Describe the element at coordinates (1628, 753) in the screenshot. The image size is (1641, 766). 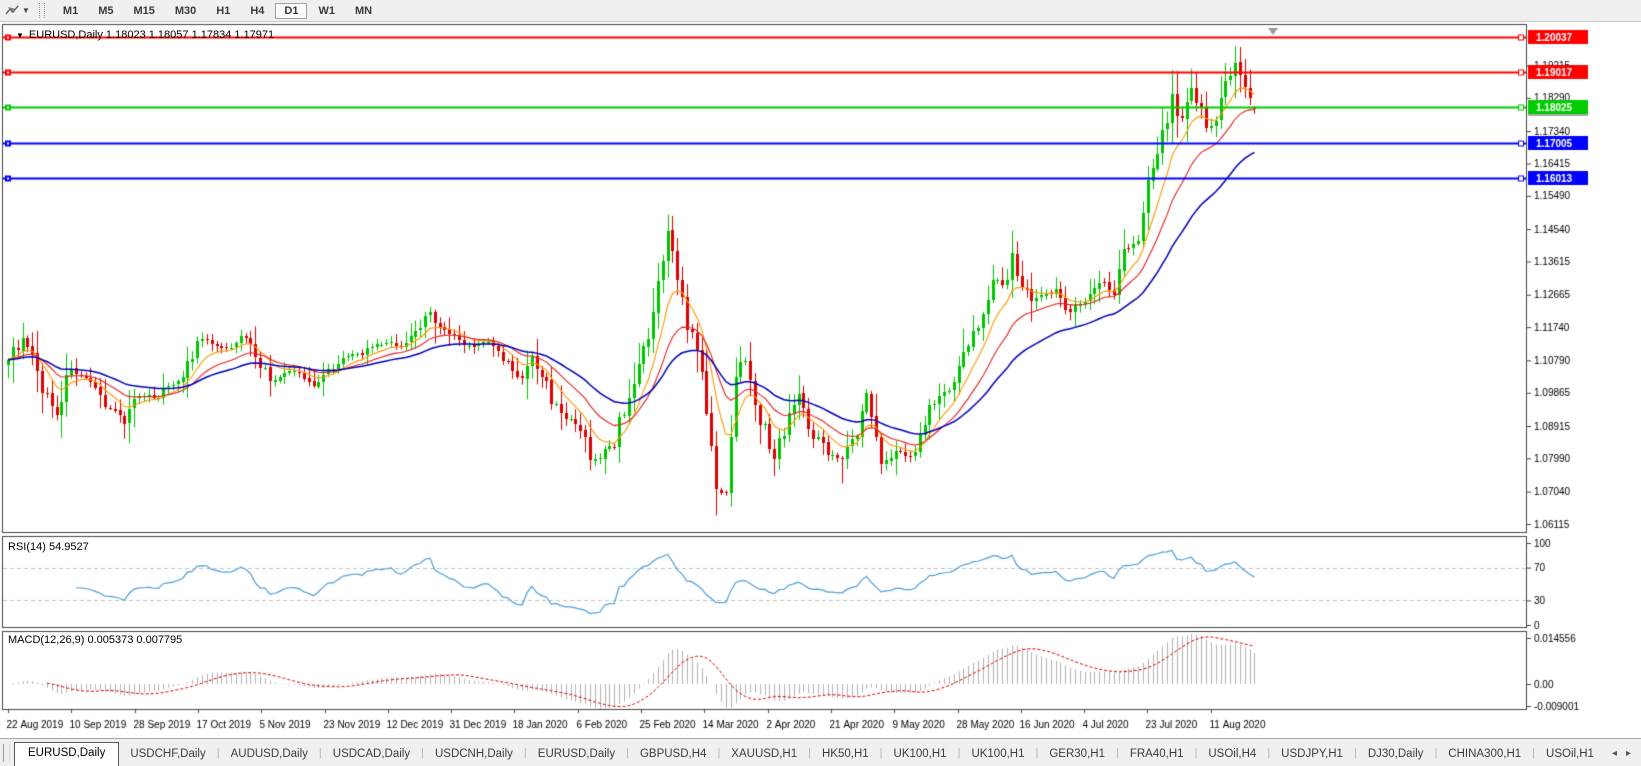
I see `tab-scroll-right-icon: ▸` at that location.